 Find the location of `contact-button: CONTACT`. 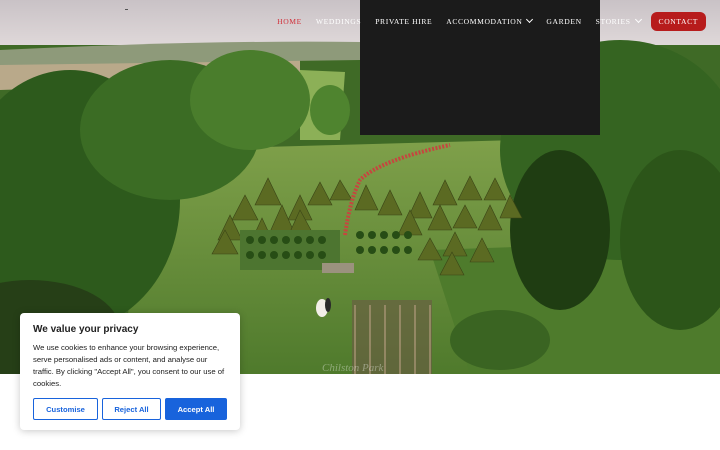

contact-button: CONTACT is located at coordinates (678, 21).